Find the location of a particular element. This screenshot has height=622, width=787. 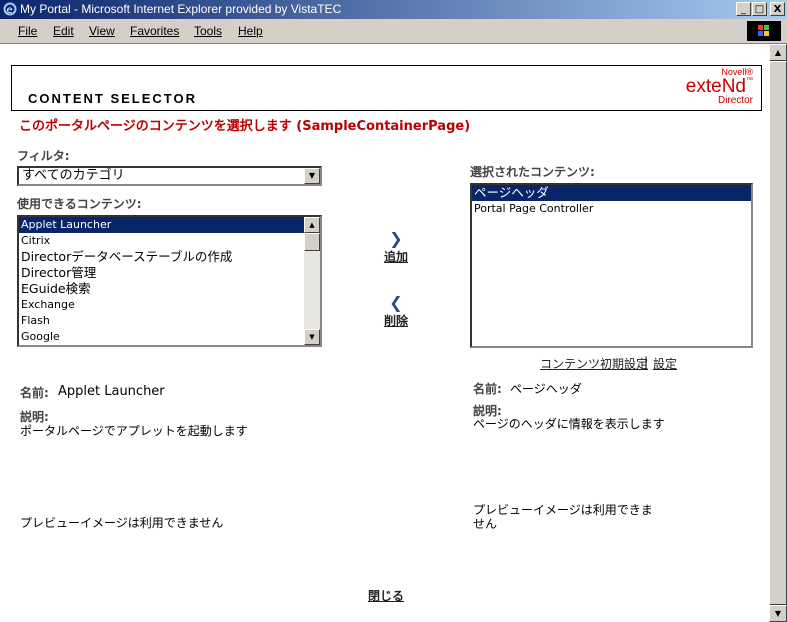

right-name-value: ページヘッダ is located at coordinates (546, 389).